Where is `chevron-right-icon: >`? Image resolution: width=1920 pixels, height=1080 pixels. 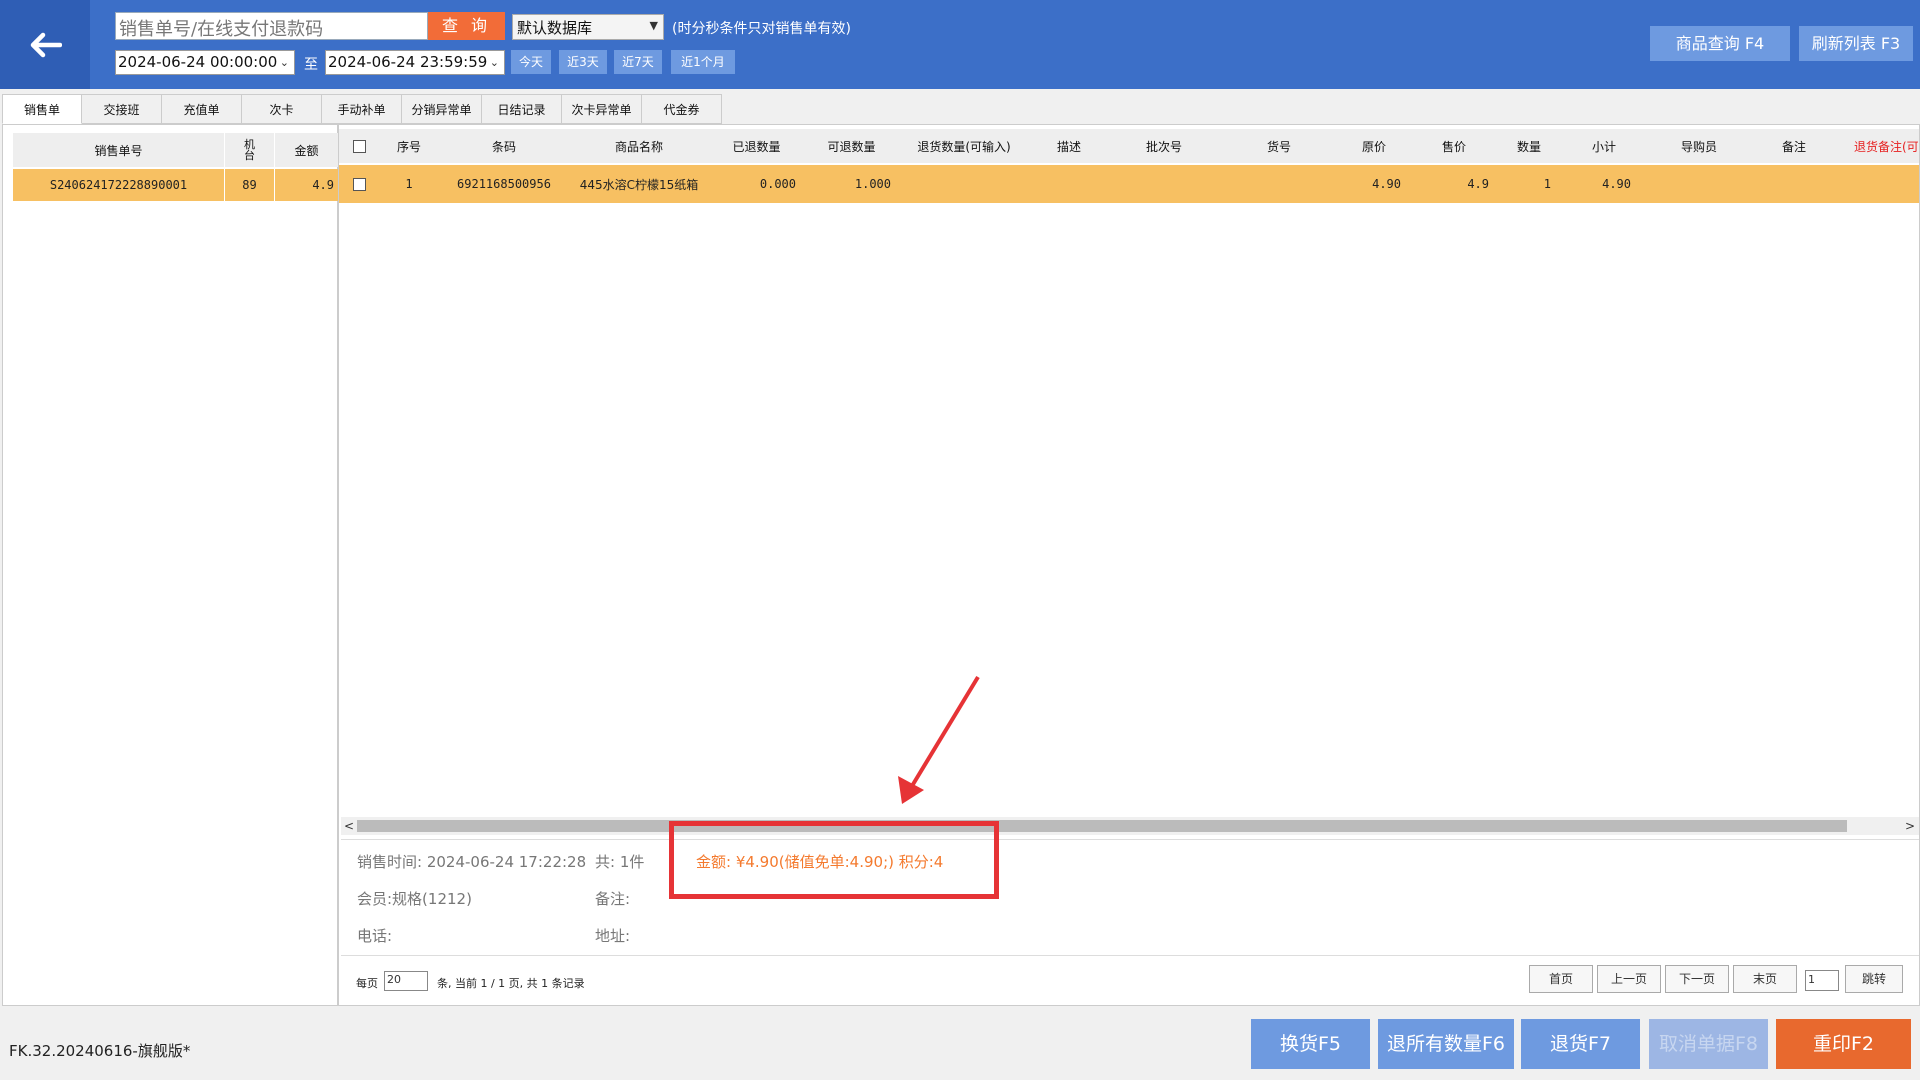 chevron-right-icon: > is located at coordinates (1910, 826).